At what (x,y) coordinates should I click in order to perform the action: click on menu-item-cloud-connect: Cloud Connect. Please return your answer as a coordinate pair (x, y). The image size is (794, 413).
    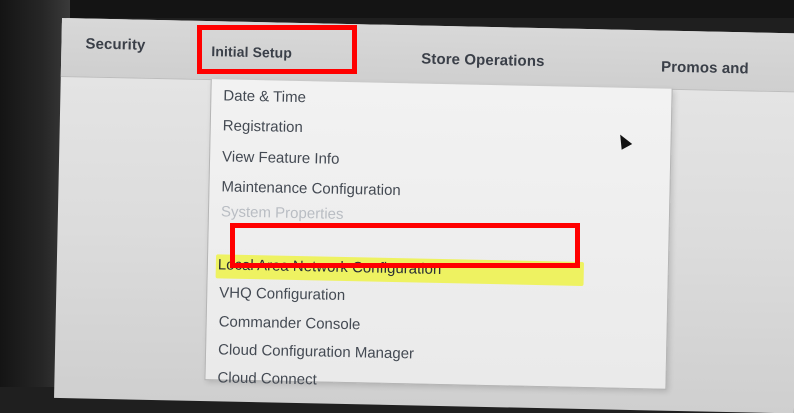
    Looking at the image, I should click on (267, 378).